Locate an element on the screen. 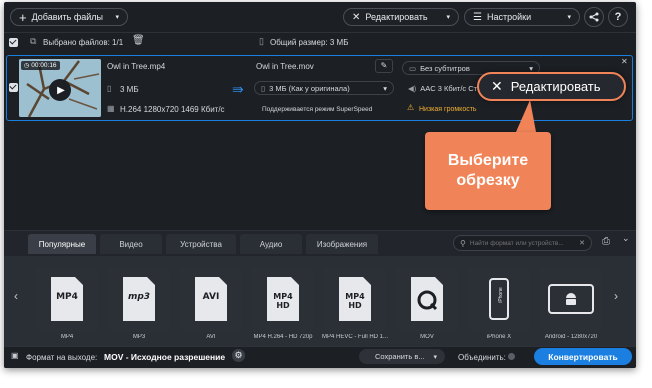 This screenshot has height=388, width=652. tab-popular: Популярные is located at coordinates (62, 244).